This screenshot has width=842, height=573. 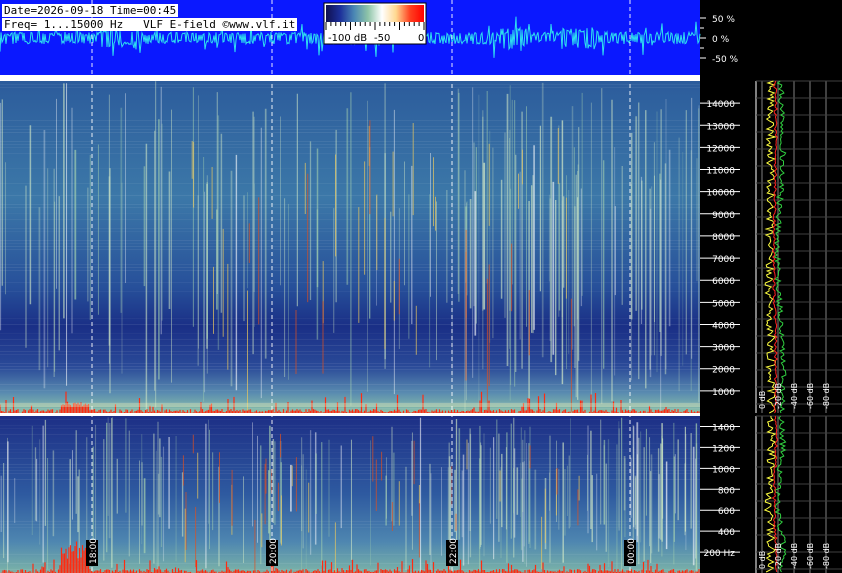 I want to click on time-label-group: 22:00, so click(x=452, y=552).